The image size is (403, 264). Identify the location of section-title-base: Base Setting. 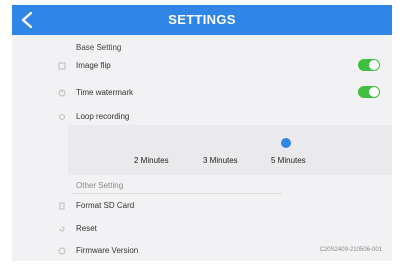
(99, 47).